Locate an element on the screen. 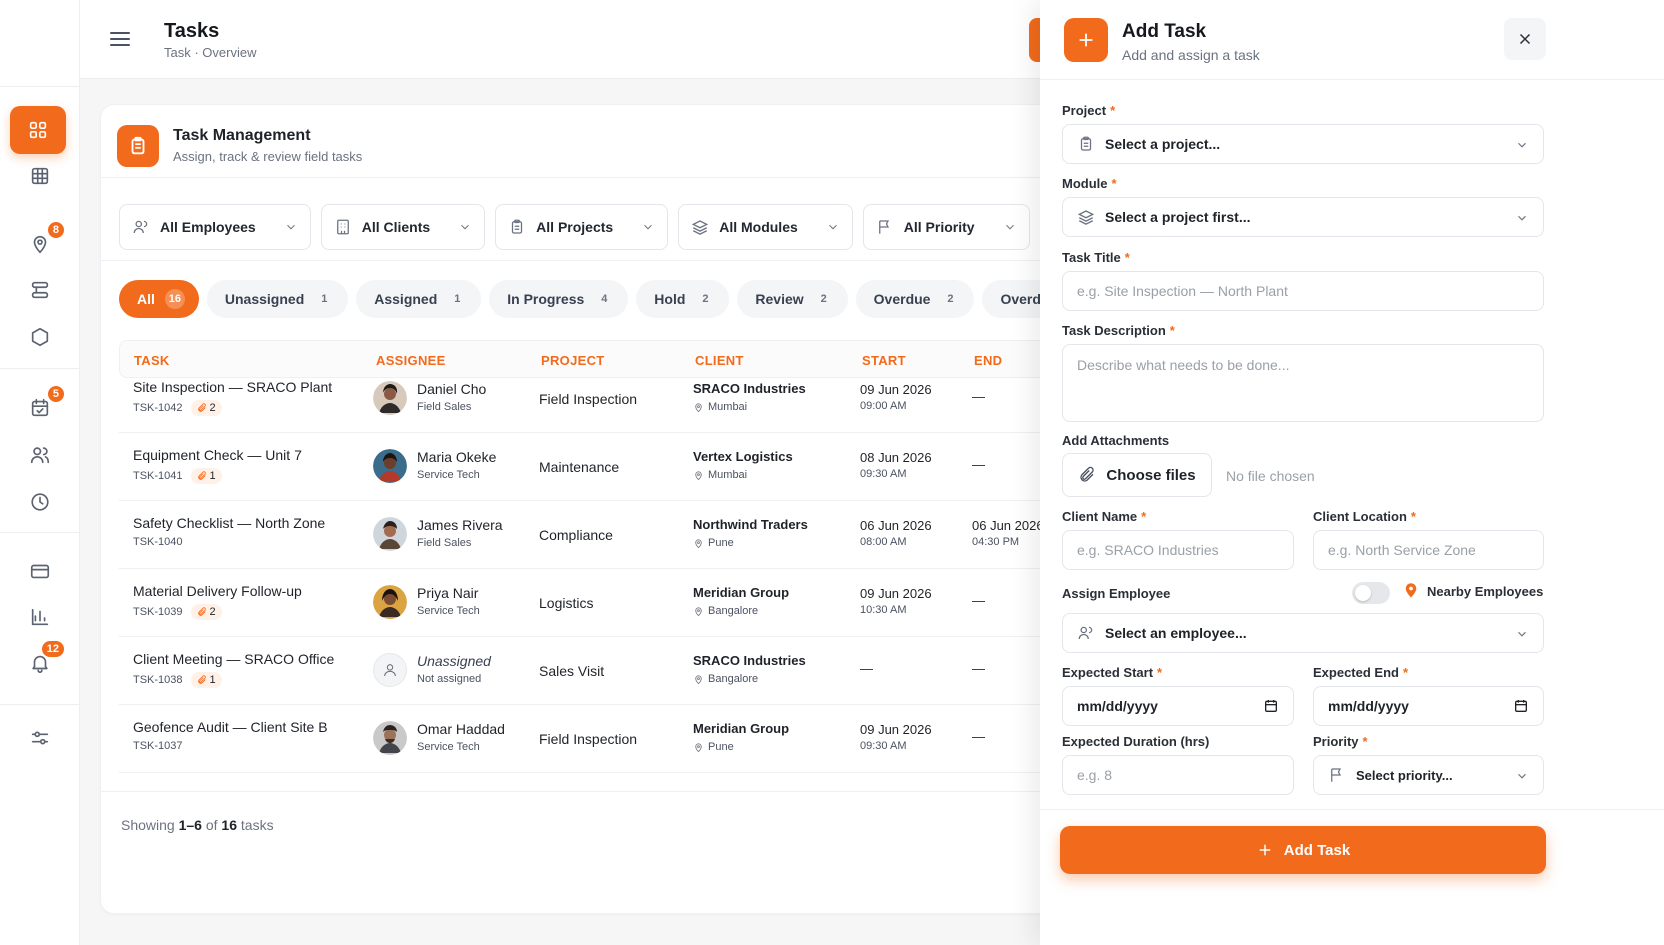 The width and height of the screenshot is (1664, 945). column-header-client: CLIENT is located at coordinates (719, 360).